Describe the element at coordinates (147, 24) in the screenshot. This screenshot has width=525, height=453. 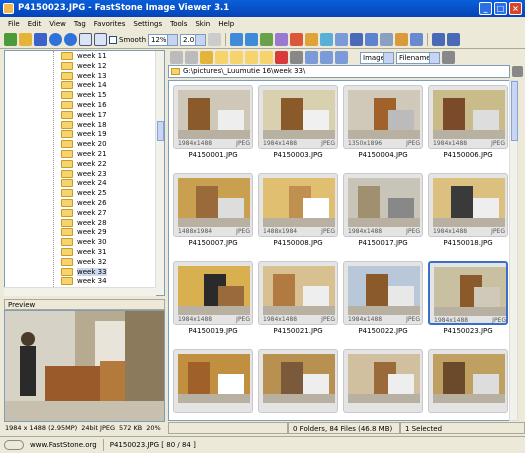
I see `menu-settings: Settings` at that location.